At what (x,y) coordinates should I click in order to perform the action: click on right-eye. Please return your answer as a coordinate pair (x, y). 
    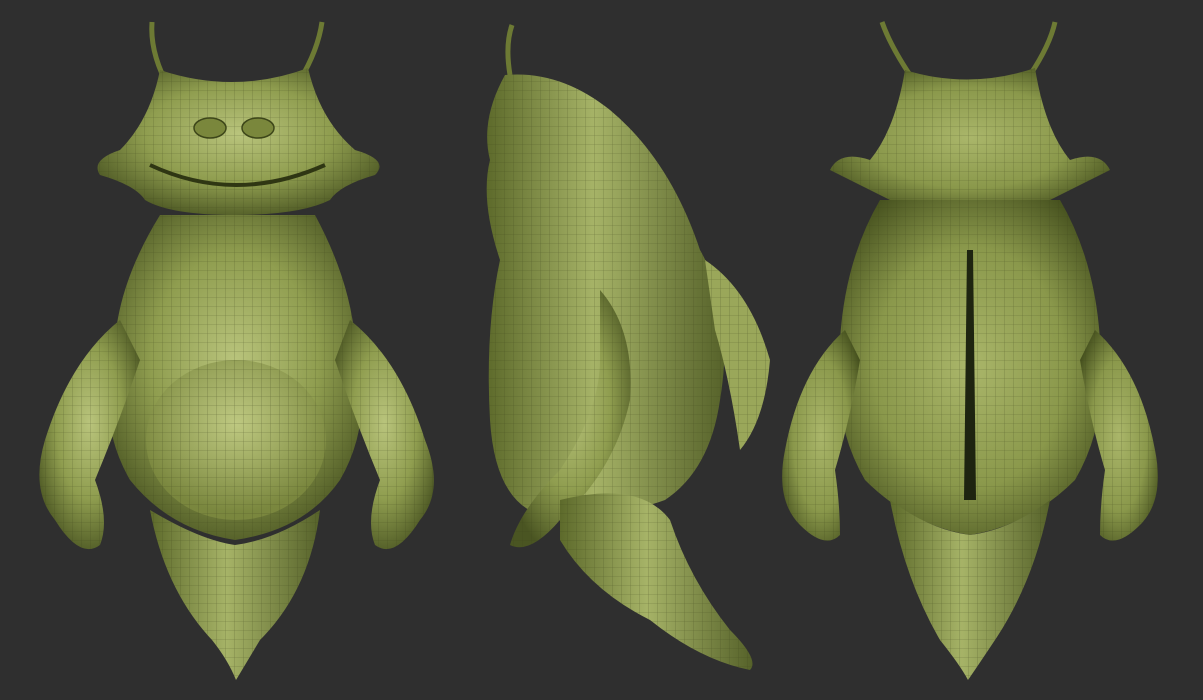
    Looking at the image, I should click on (258, 128).